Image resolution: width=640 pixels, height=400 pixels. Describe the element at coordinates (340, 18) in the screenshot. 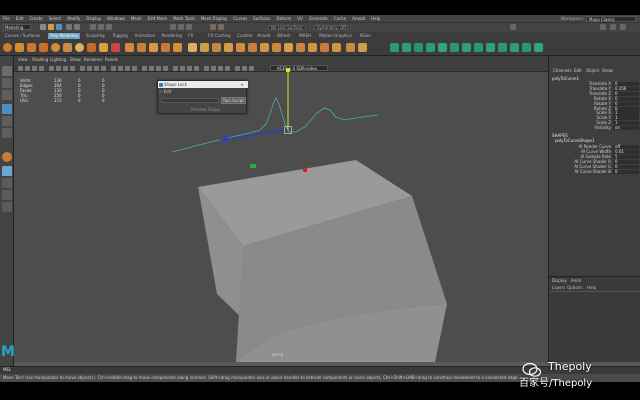

I see `menu-cache: Cache` at that location.